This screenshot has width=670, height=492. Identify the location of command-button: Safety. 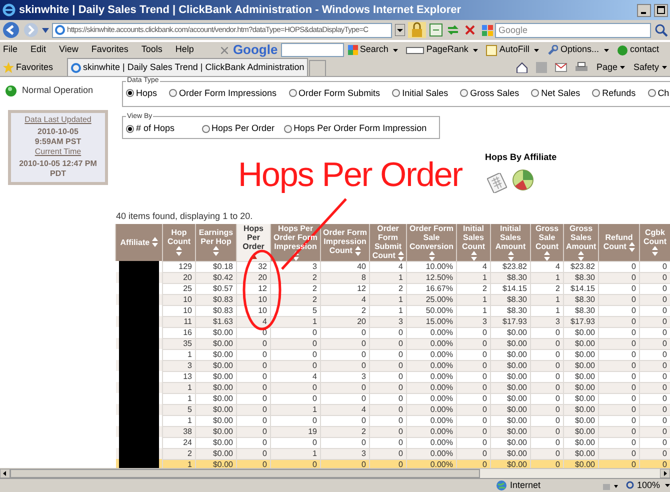
(650, 67).